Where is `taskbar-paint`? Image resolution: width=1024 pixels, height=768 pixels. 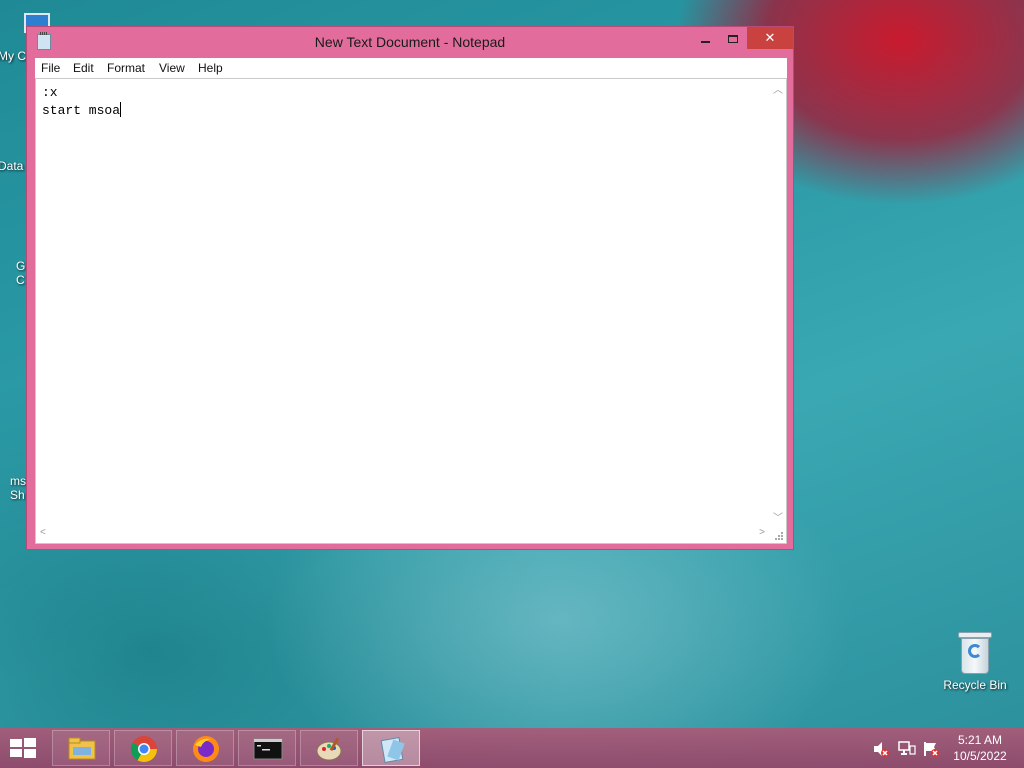 taskbar-paint is located at coordinates (329, 748).